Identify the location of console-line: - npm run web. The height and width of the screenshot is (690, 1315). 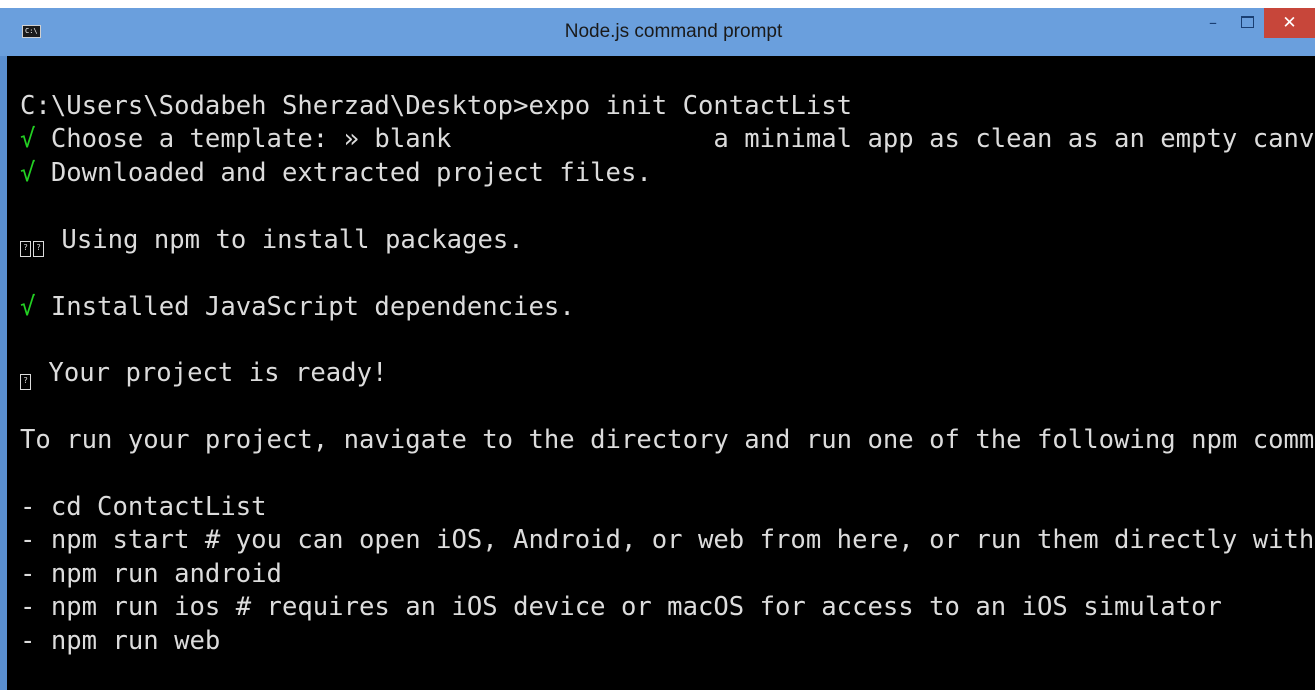
(120, 641).